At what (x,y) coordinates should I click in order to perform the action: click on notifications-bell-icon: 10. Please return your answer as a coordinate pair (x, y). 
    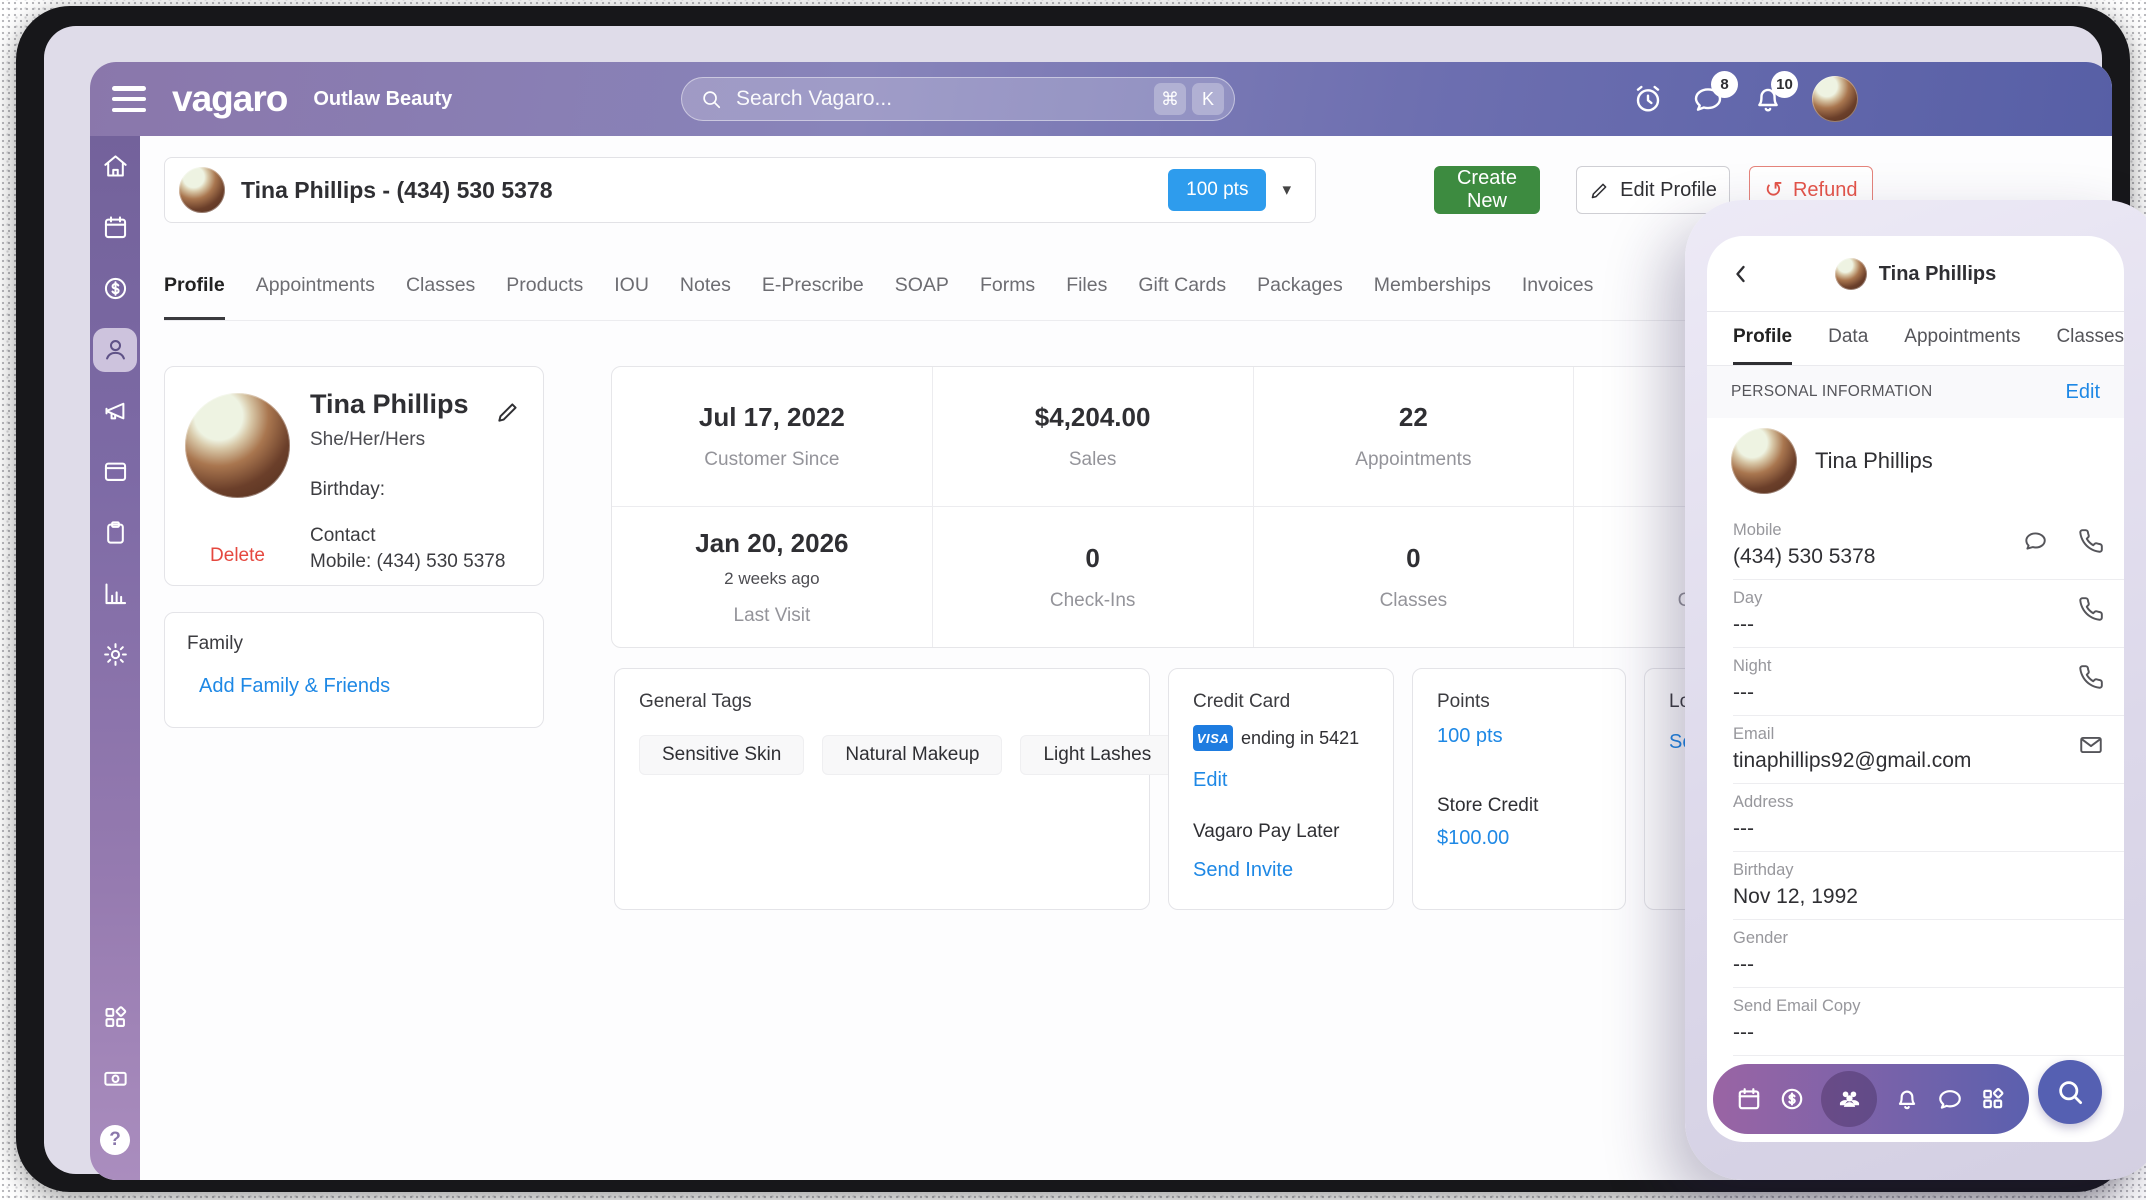
    Looking at the image, I should click on (1775, 93).